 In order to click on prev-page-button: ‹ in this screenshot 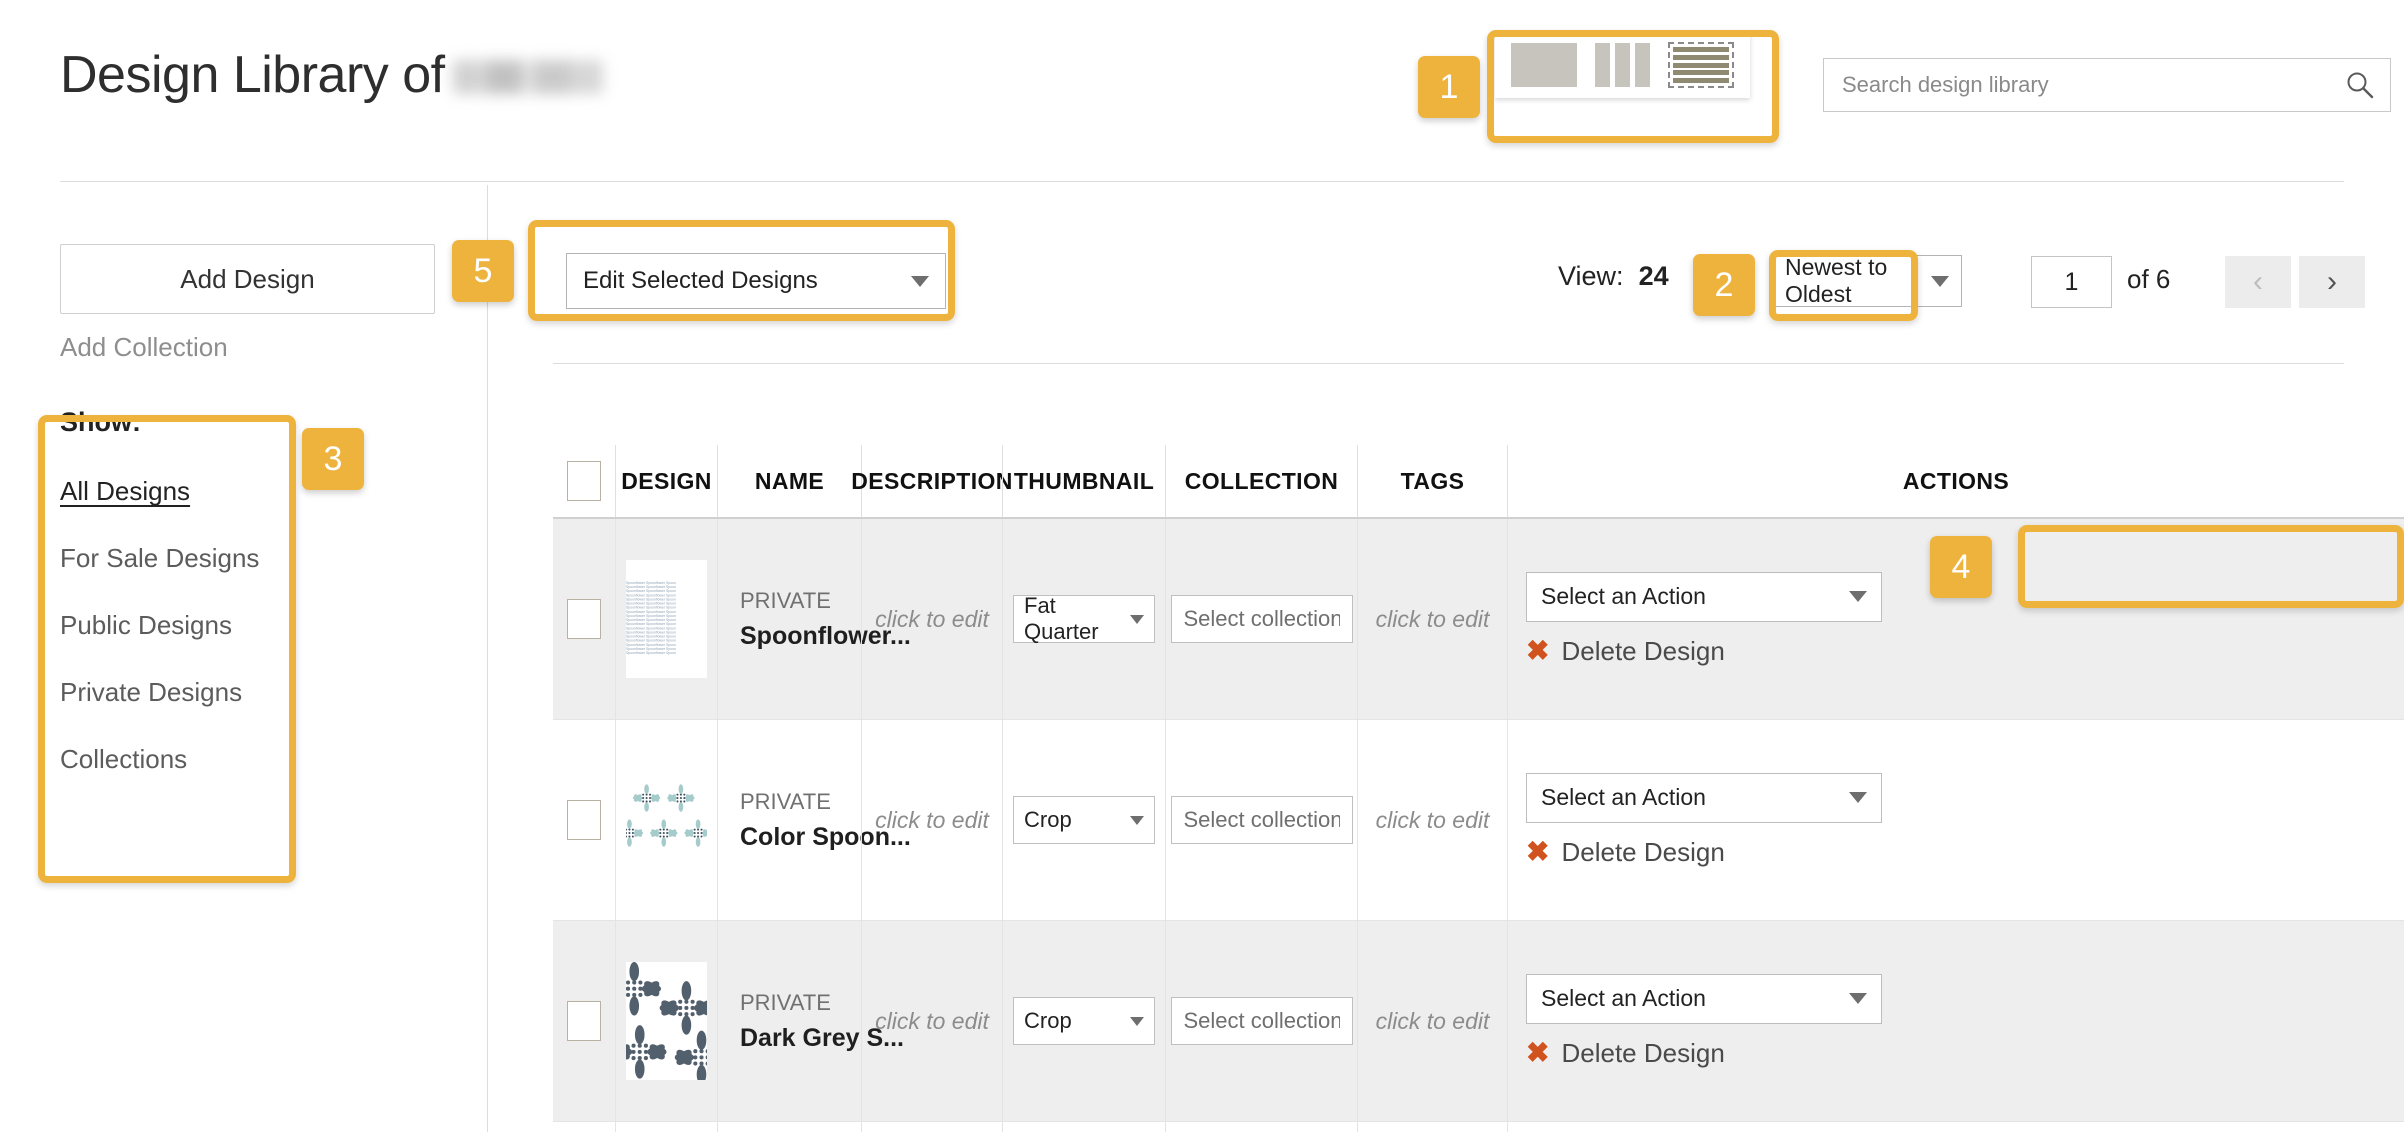, I will do `click(2258, 282)`.